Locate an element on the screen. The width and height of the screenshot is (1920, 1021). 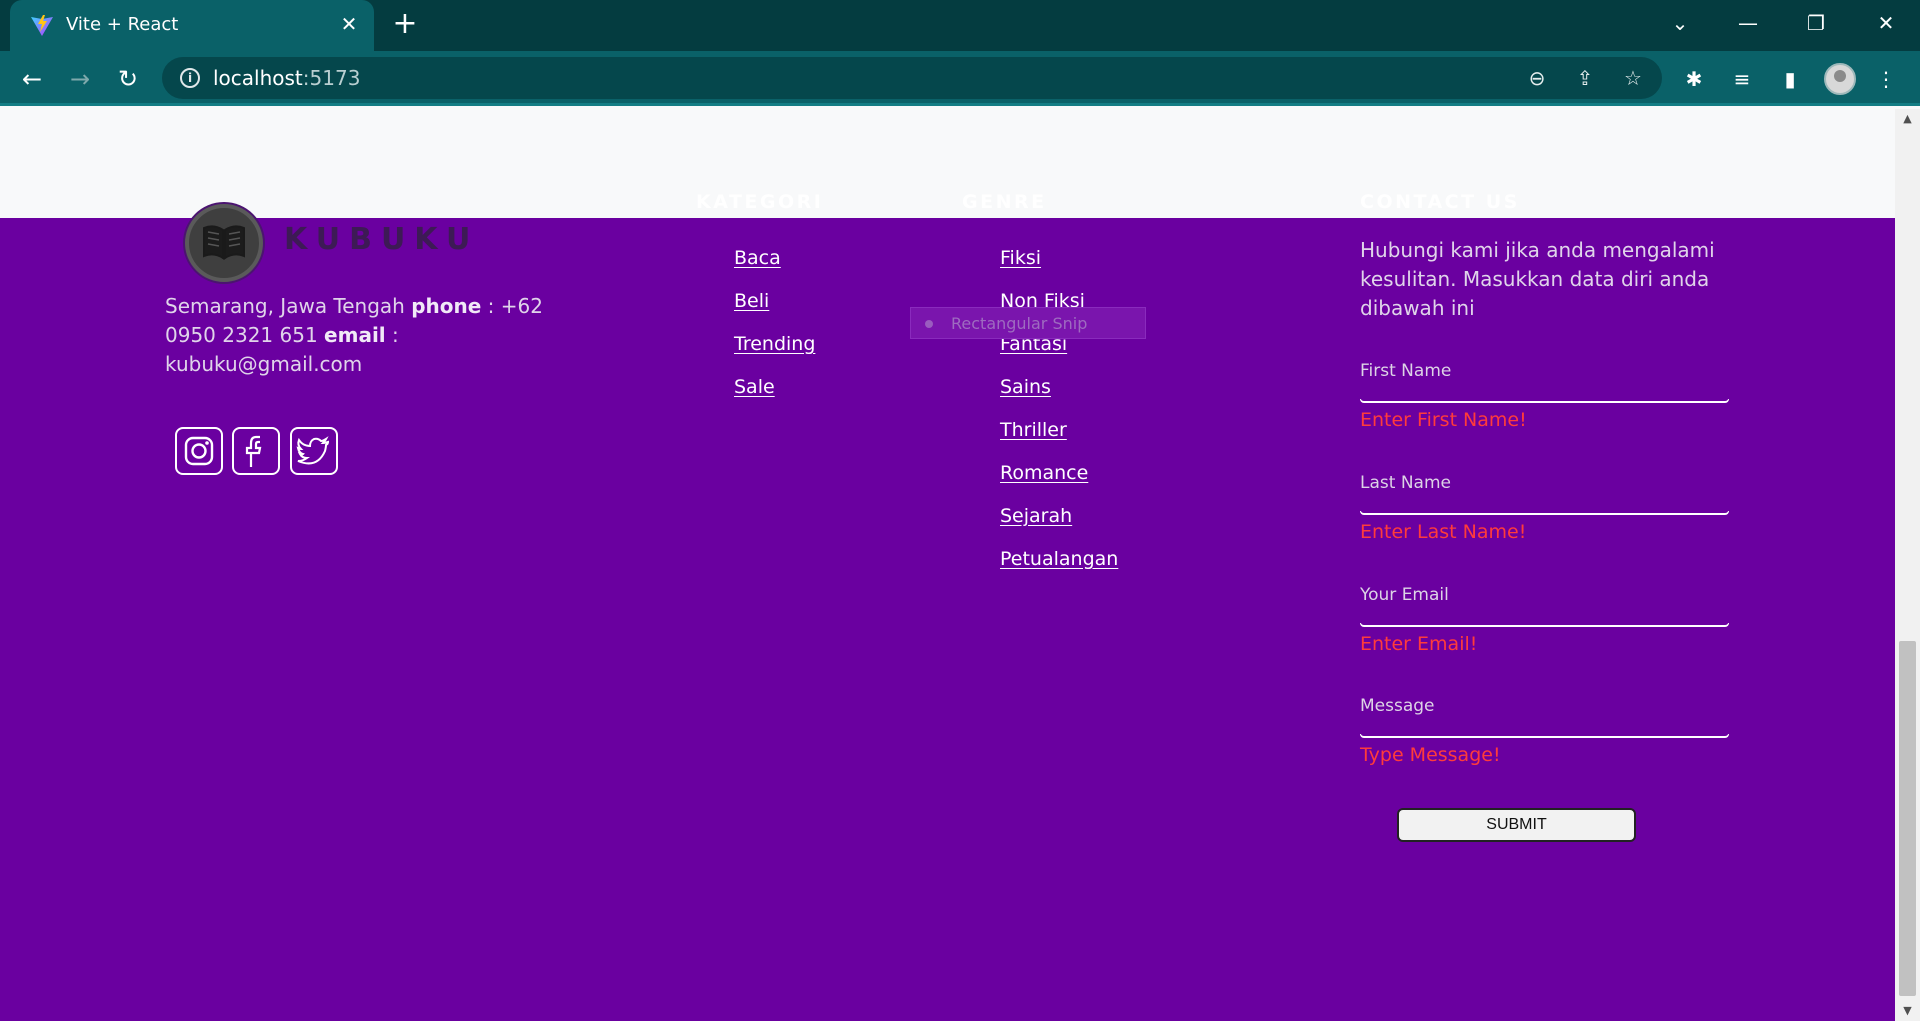
page-scrollbar: ▲ ▼ is located at coordinates (1907, 565).